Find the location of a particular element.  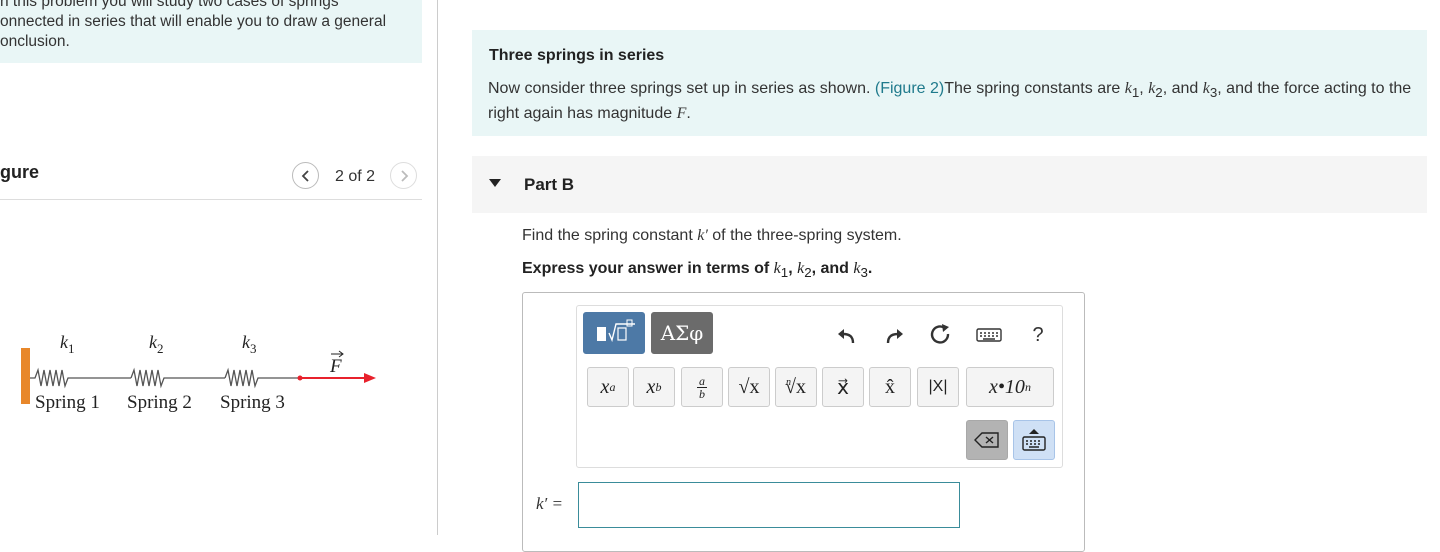

help-button: ? is located at coordinates (1038, 335).